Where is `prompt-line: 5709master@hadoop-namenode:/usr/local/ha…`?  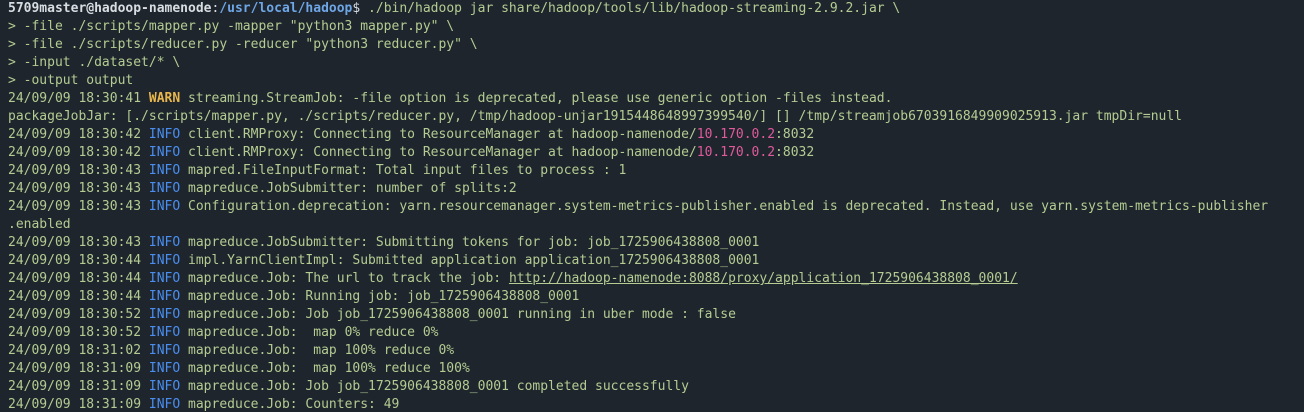
prompt-line: 5709master@hadoop-namenode:/usr/local/ha… is located at coordinates (656, 9).